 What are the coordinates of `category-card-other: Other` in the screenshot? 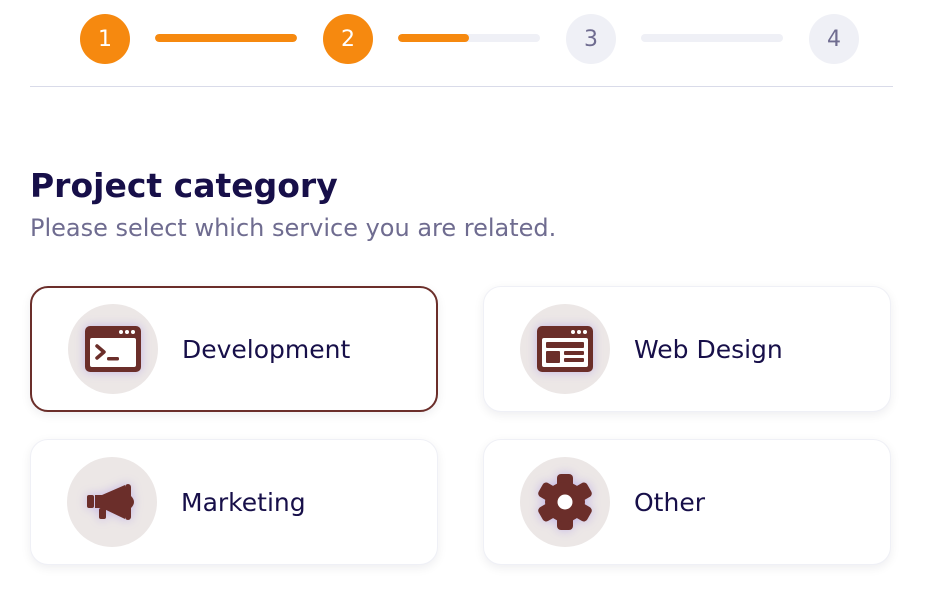 It's located at (687, 502).